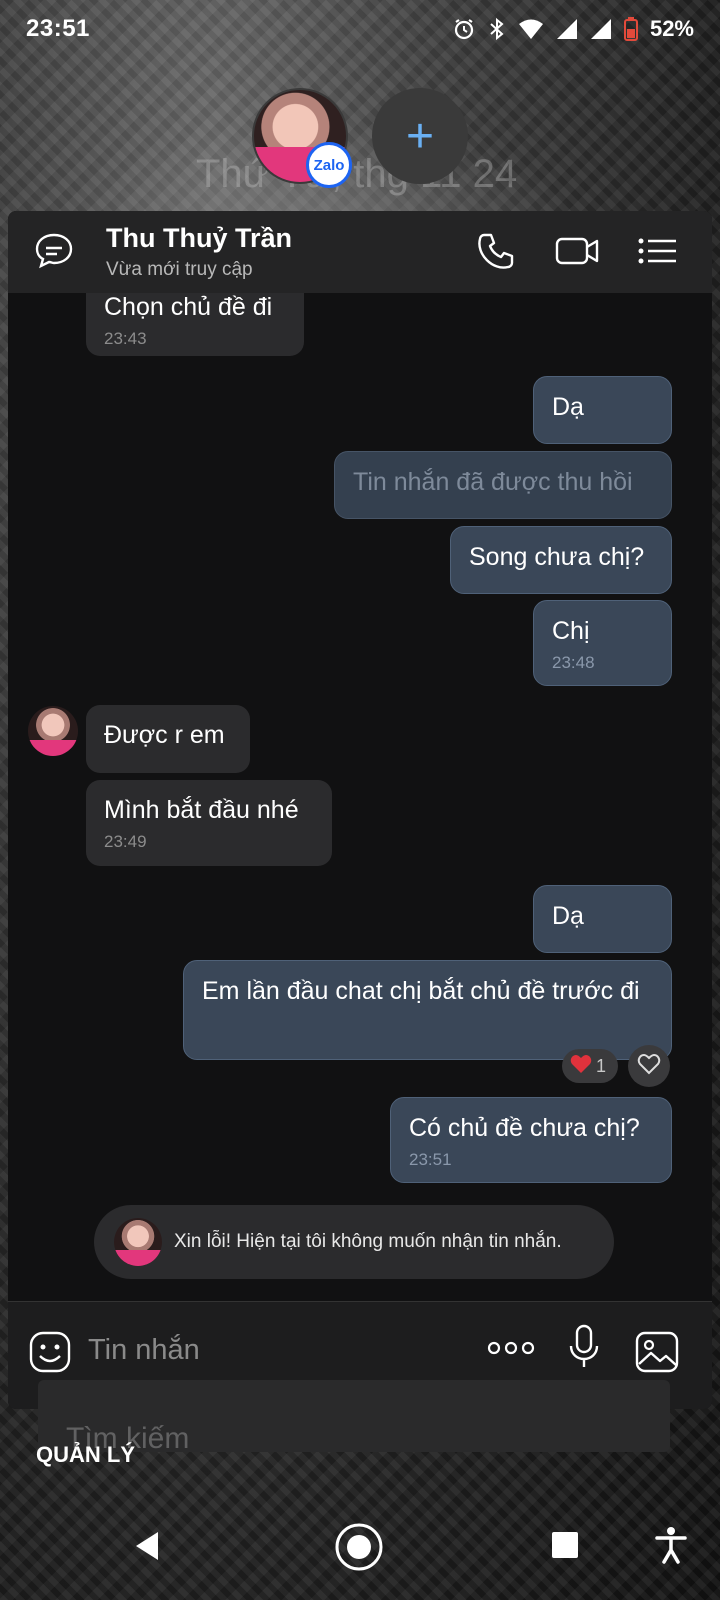 This screenshot has width=720, height=1600. Describe the element at coordinates (420, 136) in the screenshot. I see `add-bubble-button: +` at that location.